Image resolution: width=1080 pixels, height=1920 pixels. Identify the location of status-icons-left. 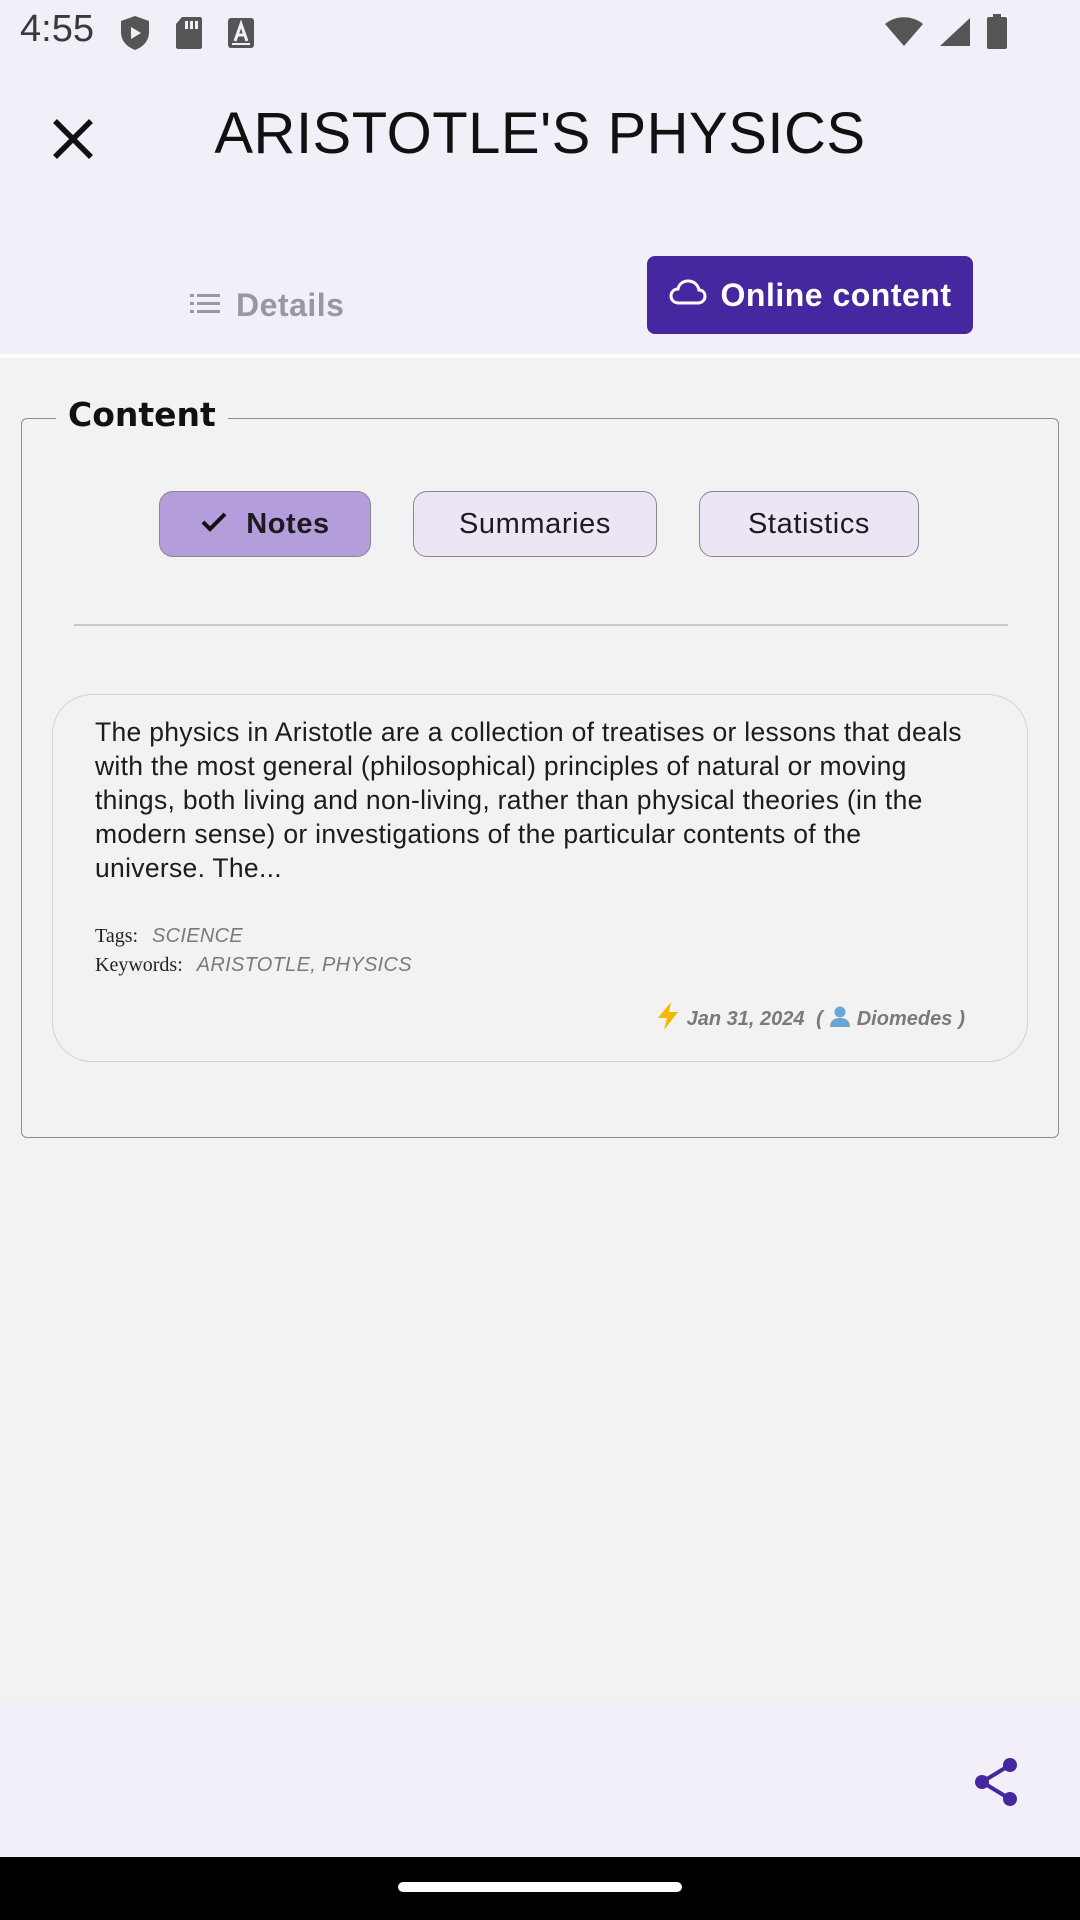
(187, 35).